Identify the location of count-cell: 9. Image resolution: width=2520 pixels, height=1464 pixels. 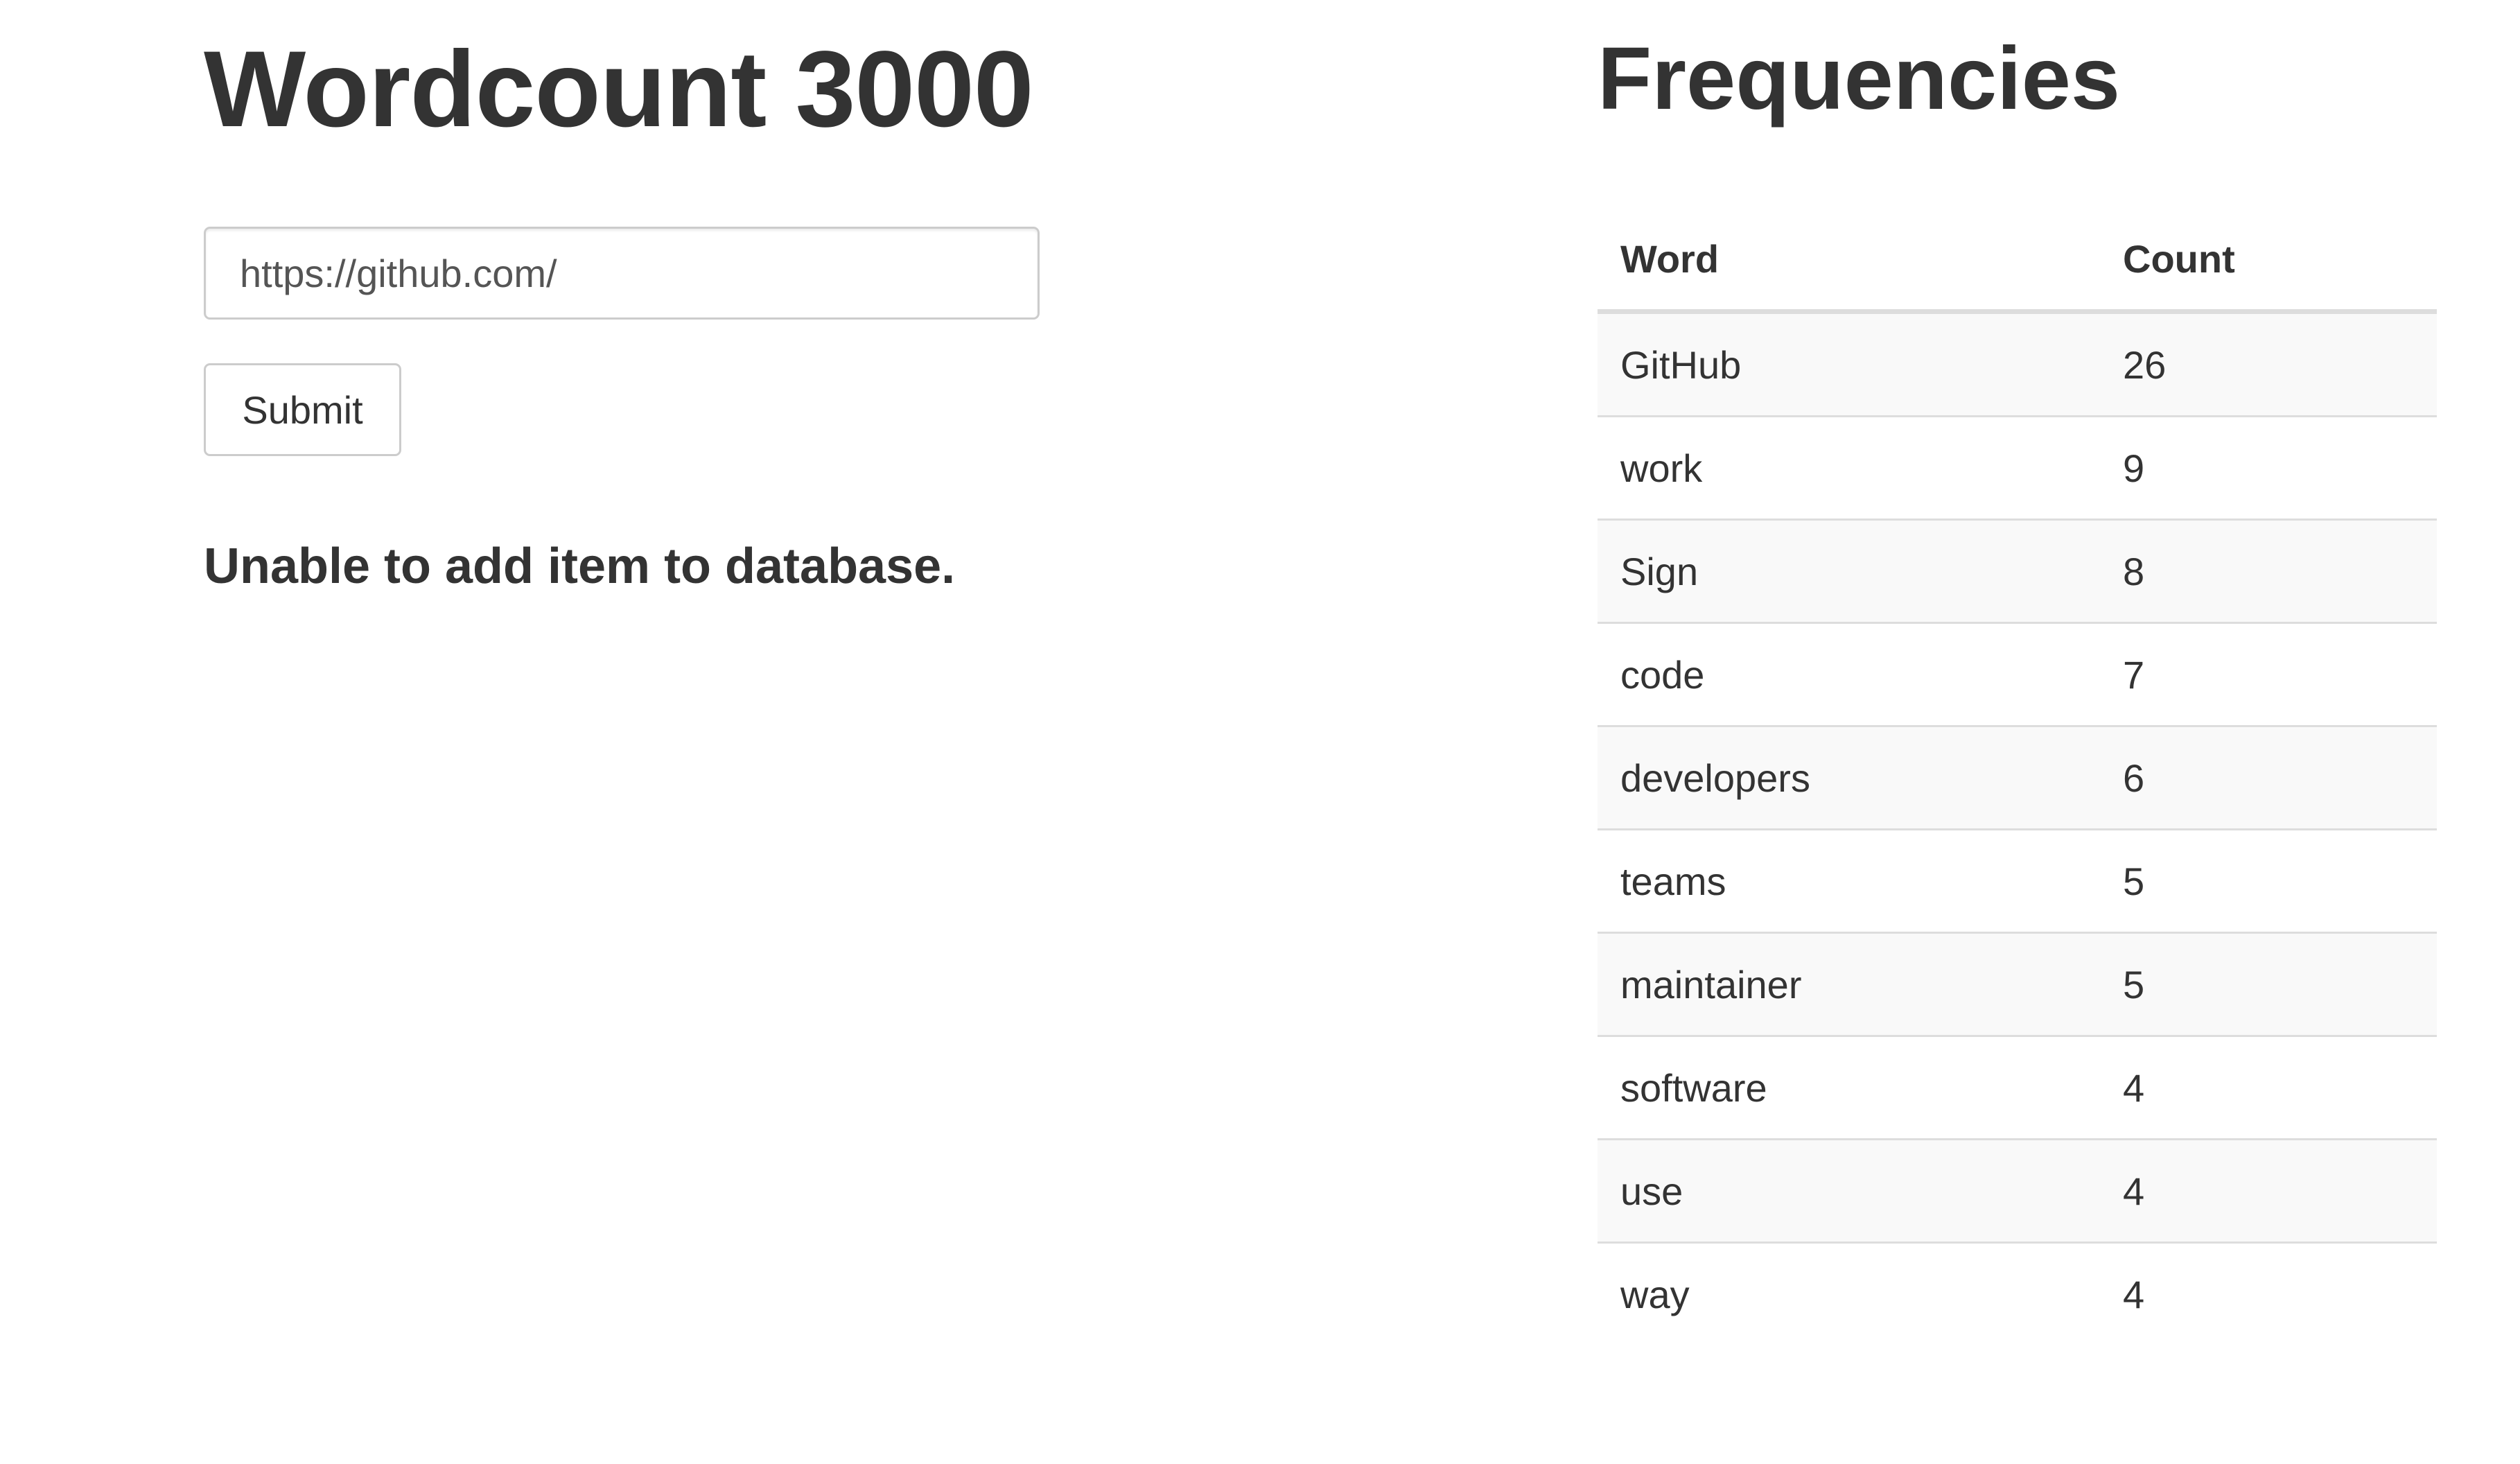
(2268, 468).